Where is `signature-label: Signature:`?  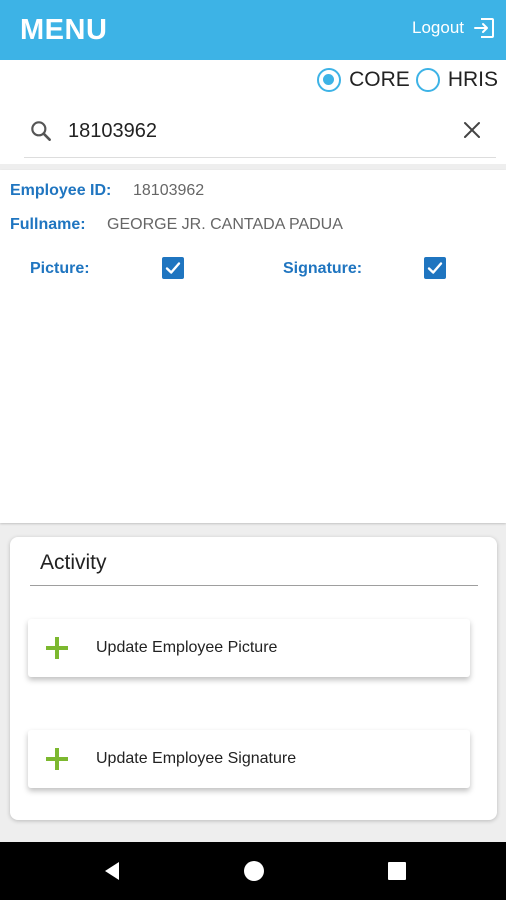 signature-label: Signature: is located at coordinates (323, 268).